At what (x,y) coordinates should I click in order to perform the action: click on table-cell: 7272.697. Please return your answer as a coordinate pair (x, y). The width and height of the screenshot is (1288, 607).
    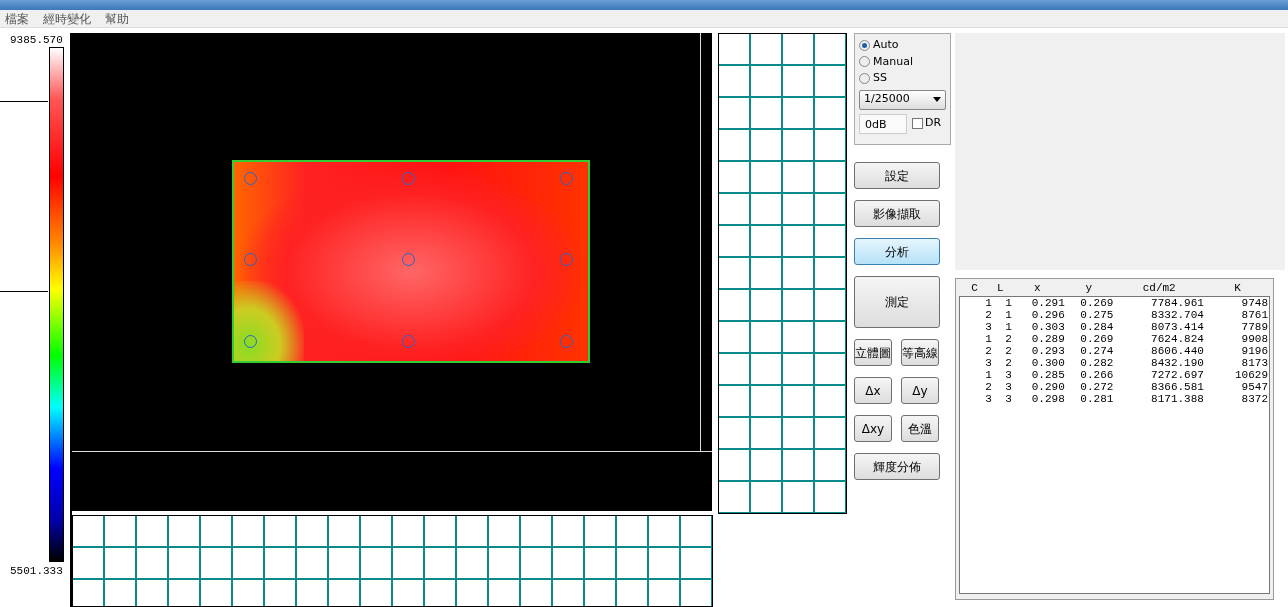
    Looking at the image, I should click on (1158, 375).